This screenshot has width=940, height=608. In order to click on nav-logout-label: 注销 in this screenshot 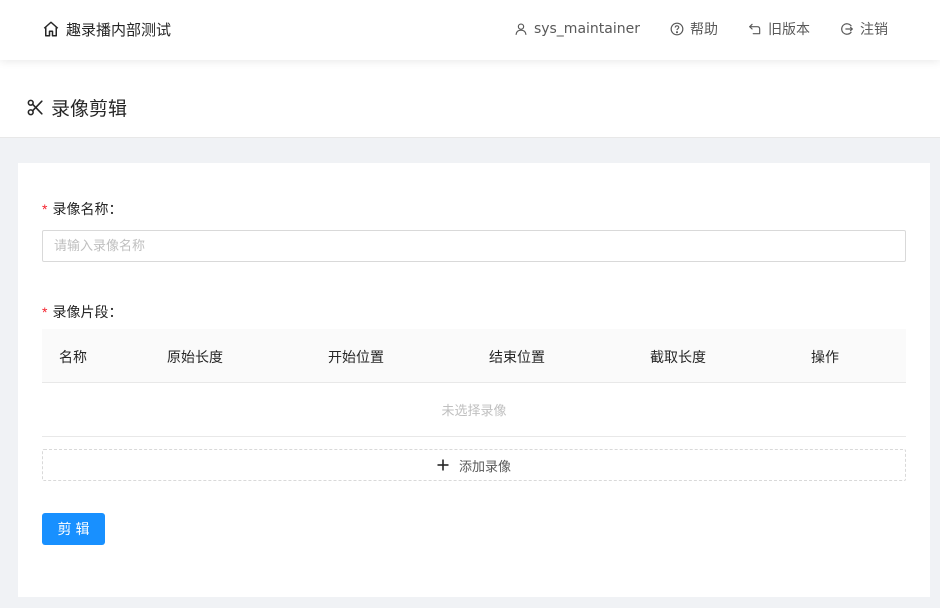, I will do `click(874, 30)`.